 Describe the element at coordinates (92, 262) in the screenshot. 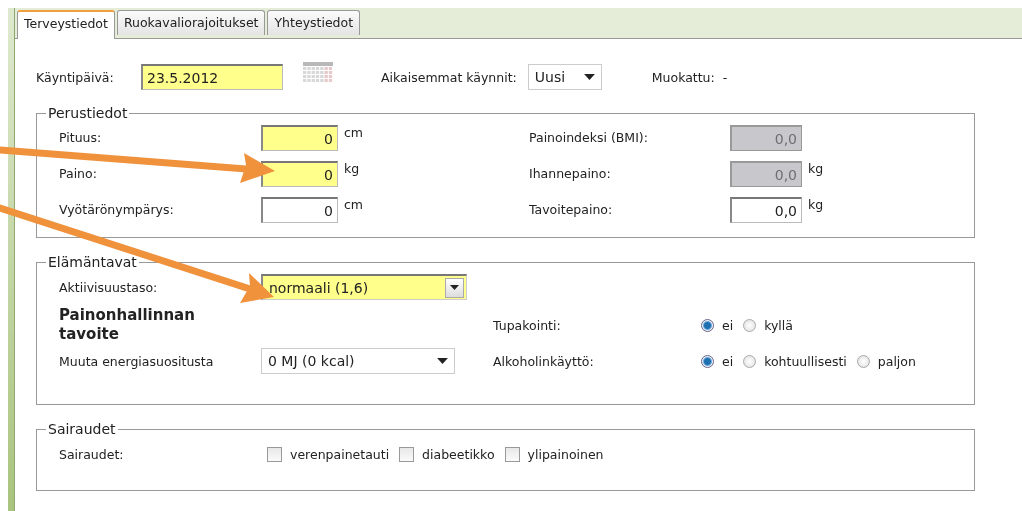

I see `section-title: Elämäntavat` at that location.